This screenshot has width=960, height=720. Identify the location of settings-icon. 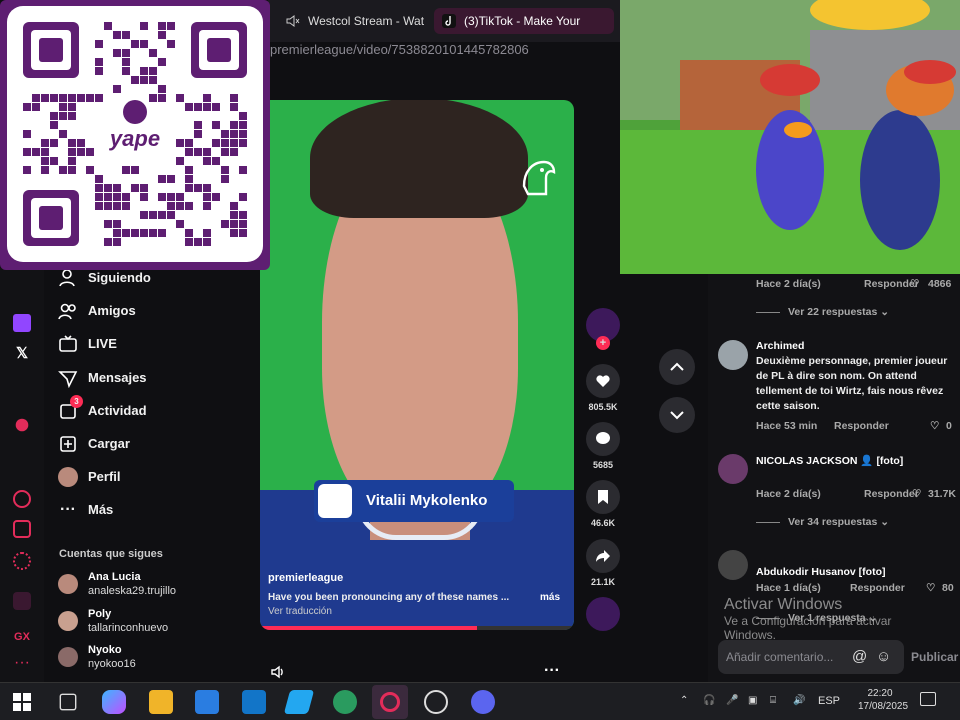
(22, 561).